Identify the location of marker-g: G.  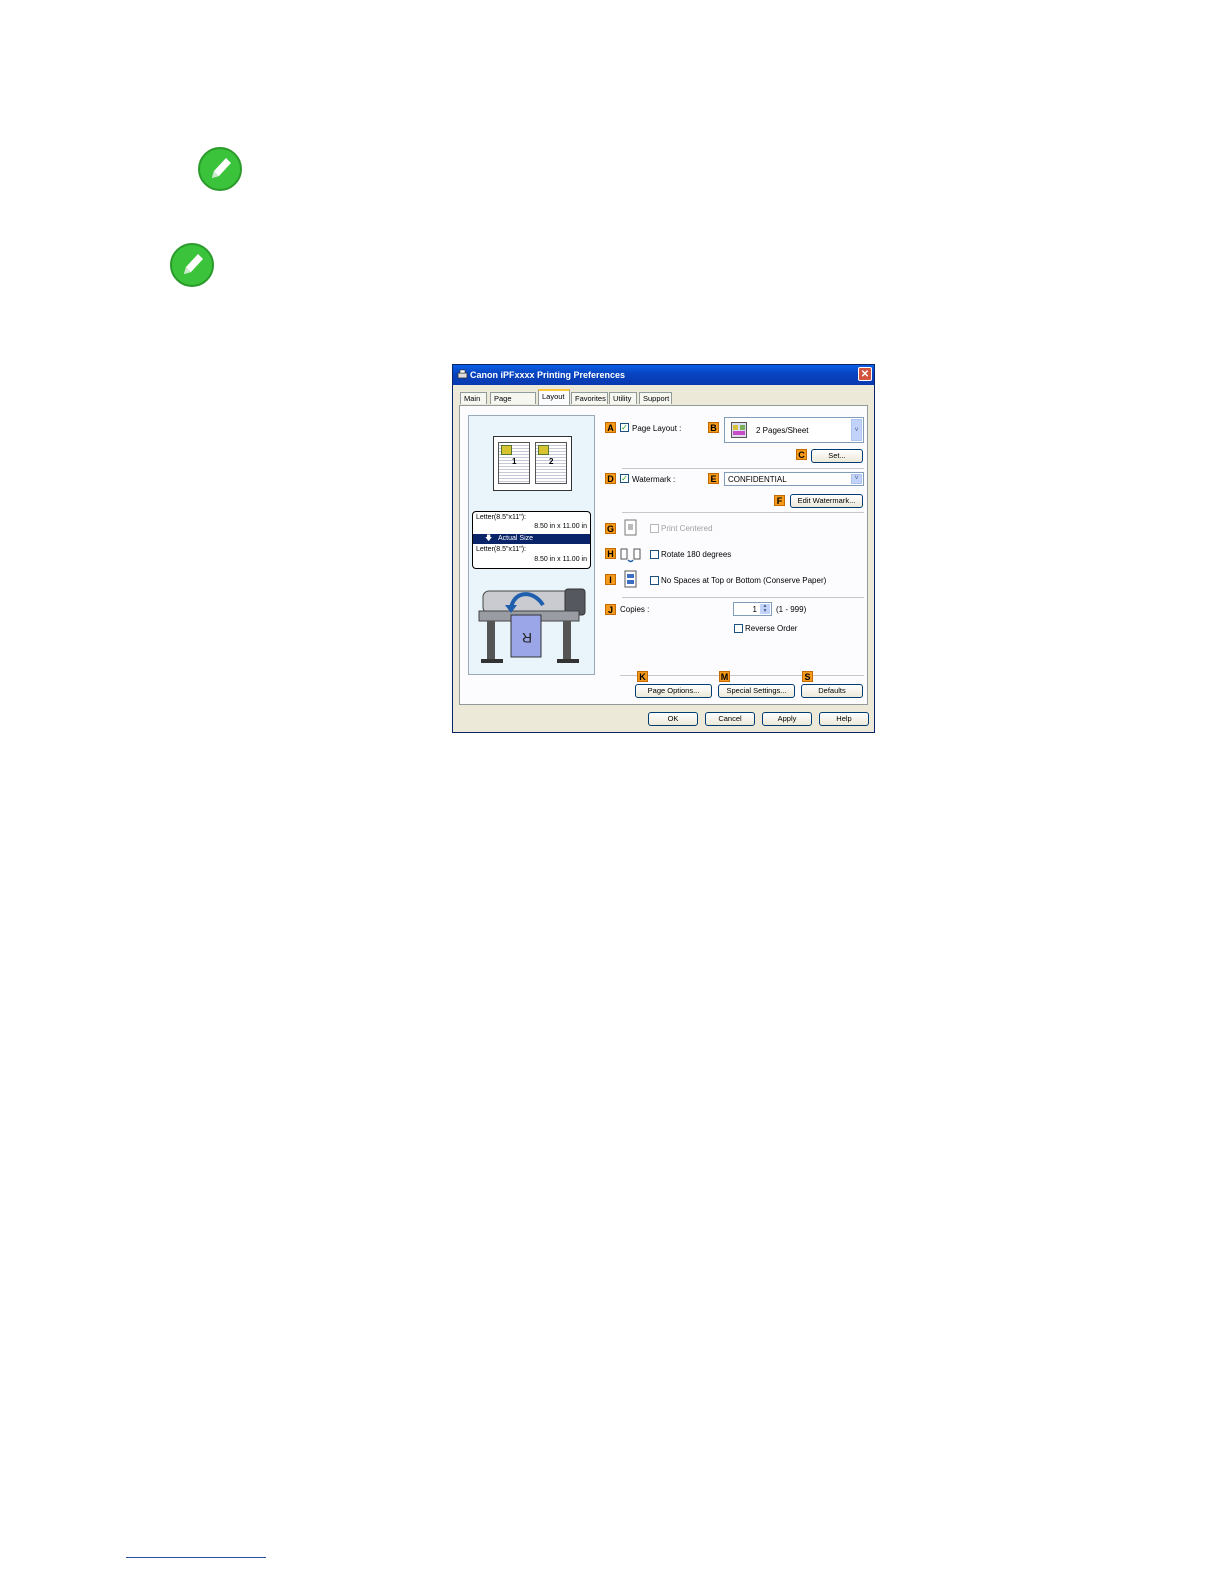
(610, 528).